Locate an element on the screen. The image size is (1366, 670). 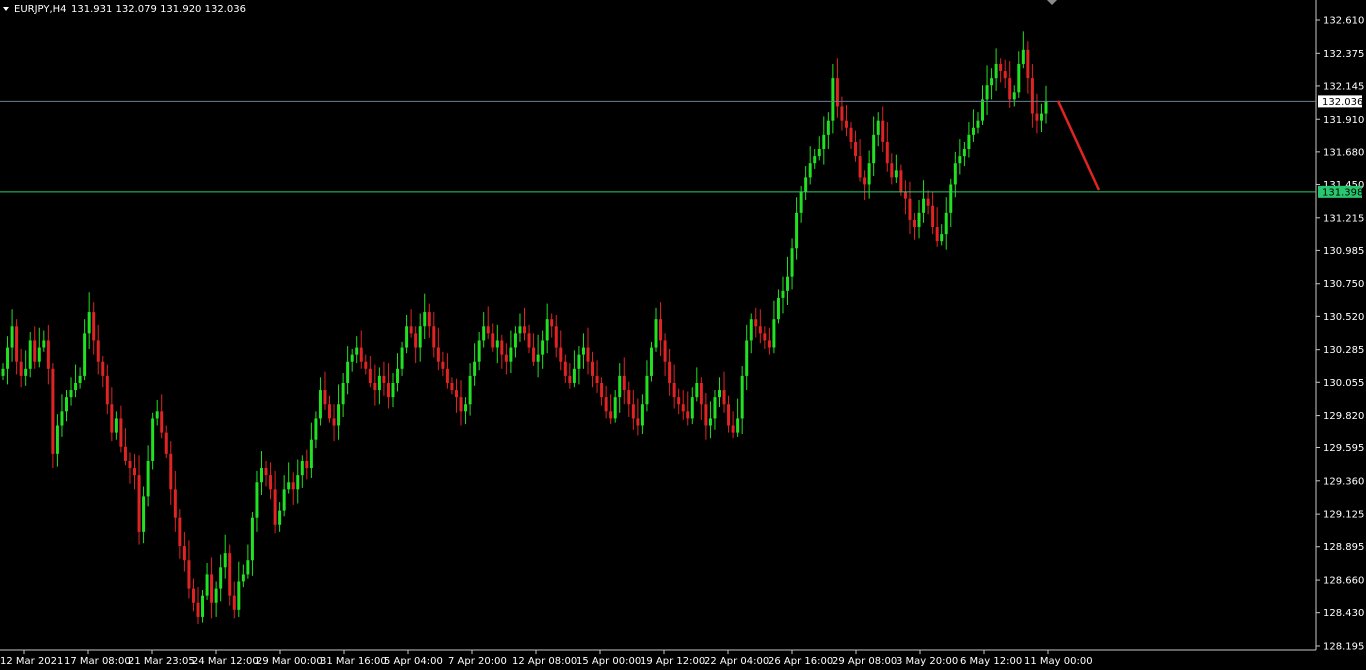
time-tick-label: 29 Mar 00:00 is located at coordinates (289, 661).